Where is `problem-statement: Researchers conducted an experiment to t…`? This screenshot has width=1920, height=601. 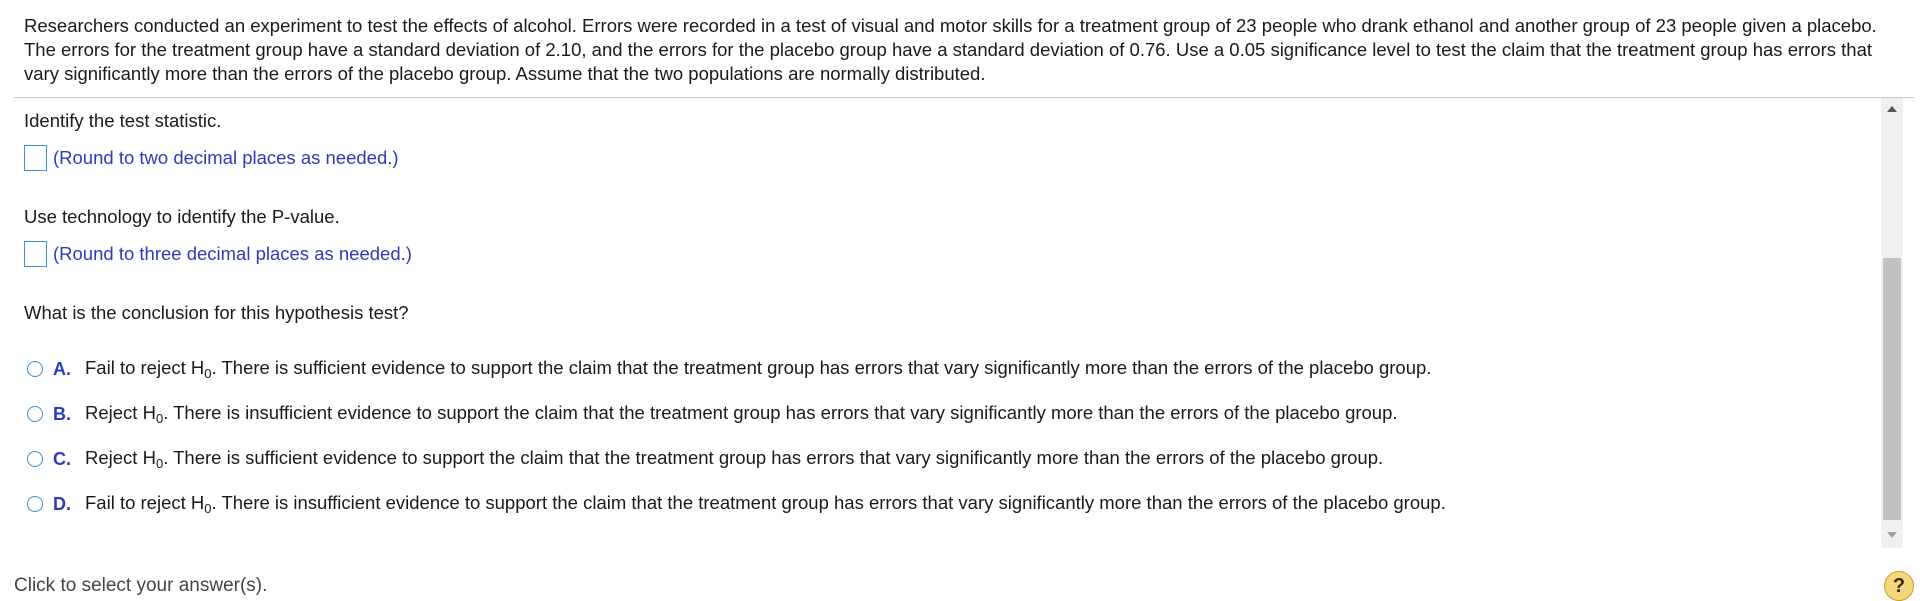 problem-statement: Researchers conducted an experiment to t… is located at coordinates (950, 49).